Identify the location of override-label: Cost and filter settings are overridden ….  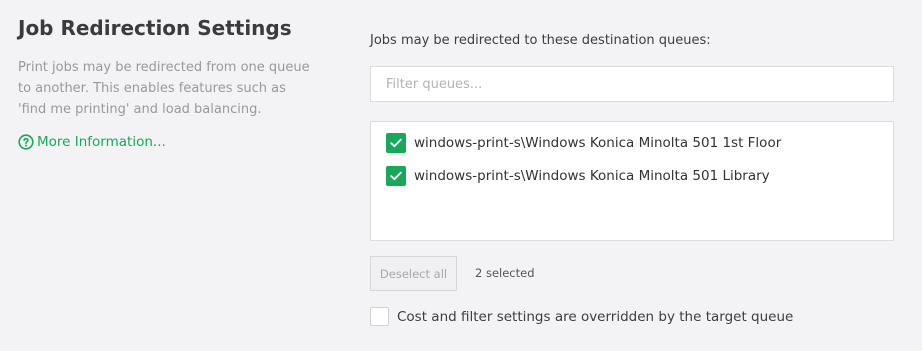
(595, 317).